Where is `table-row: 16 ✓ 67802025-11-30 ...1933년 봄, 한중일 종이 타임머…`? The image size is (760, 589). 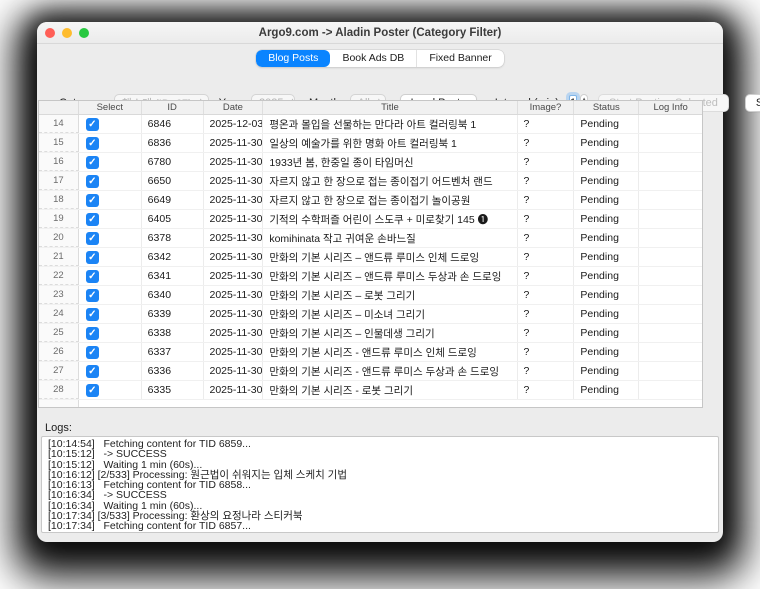
table-row: 16 ✓ 67802025-11-30 ...1933년 봄, 한중일 종이 타임머… is located at coordinates (370, 162).